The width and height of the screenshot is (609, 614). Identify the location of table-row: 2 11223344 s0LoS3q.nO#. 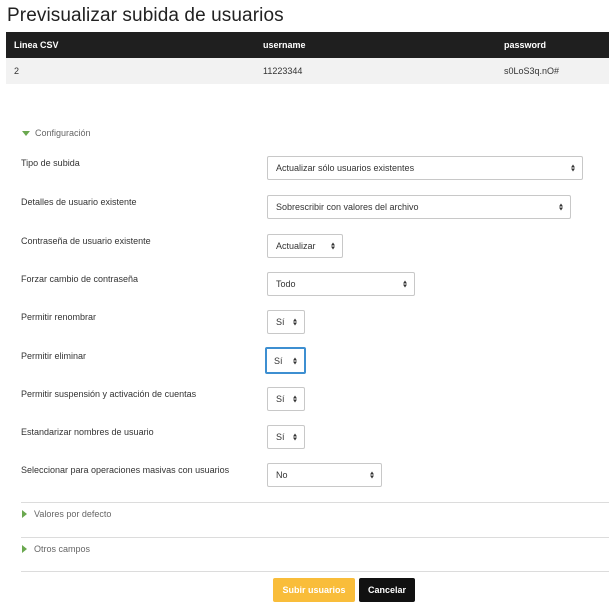
(307, 71).